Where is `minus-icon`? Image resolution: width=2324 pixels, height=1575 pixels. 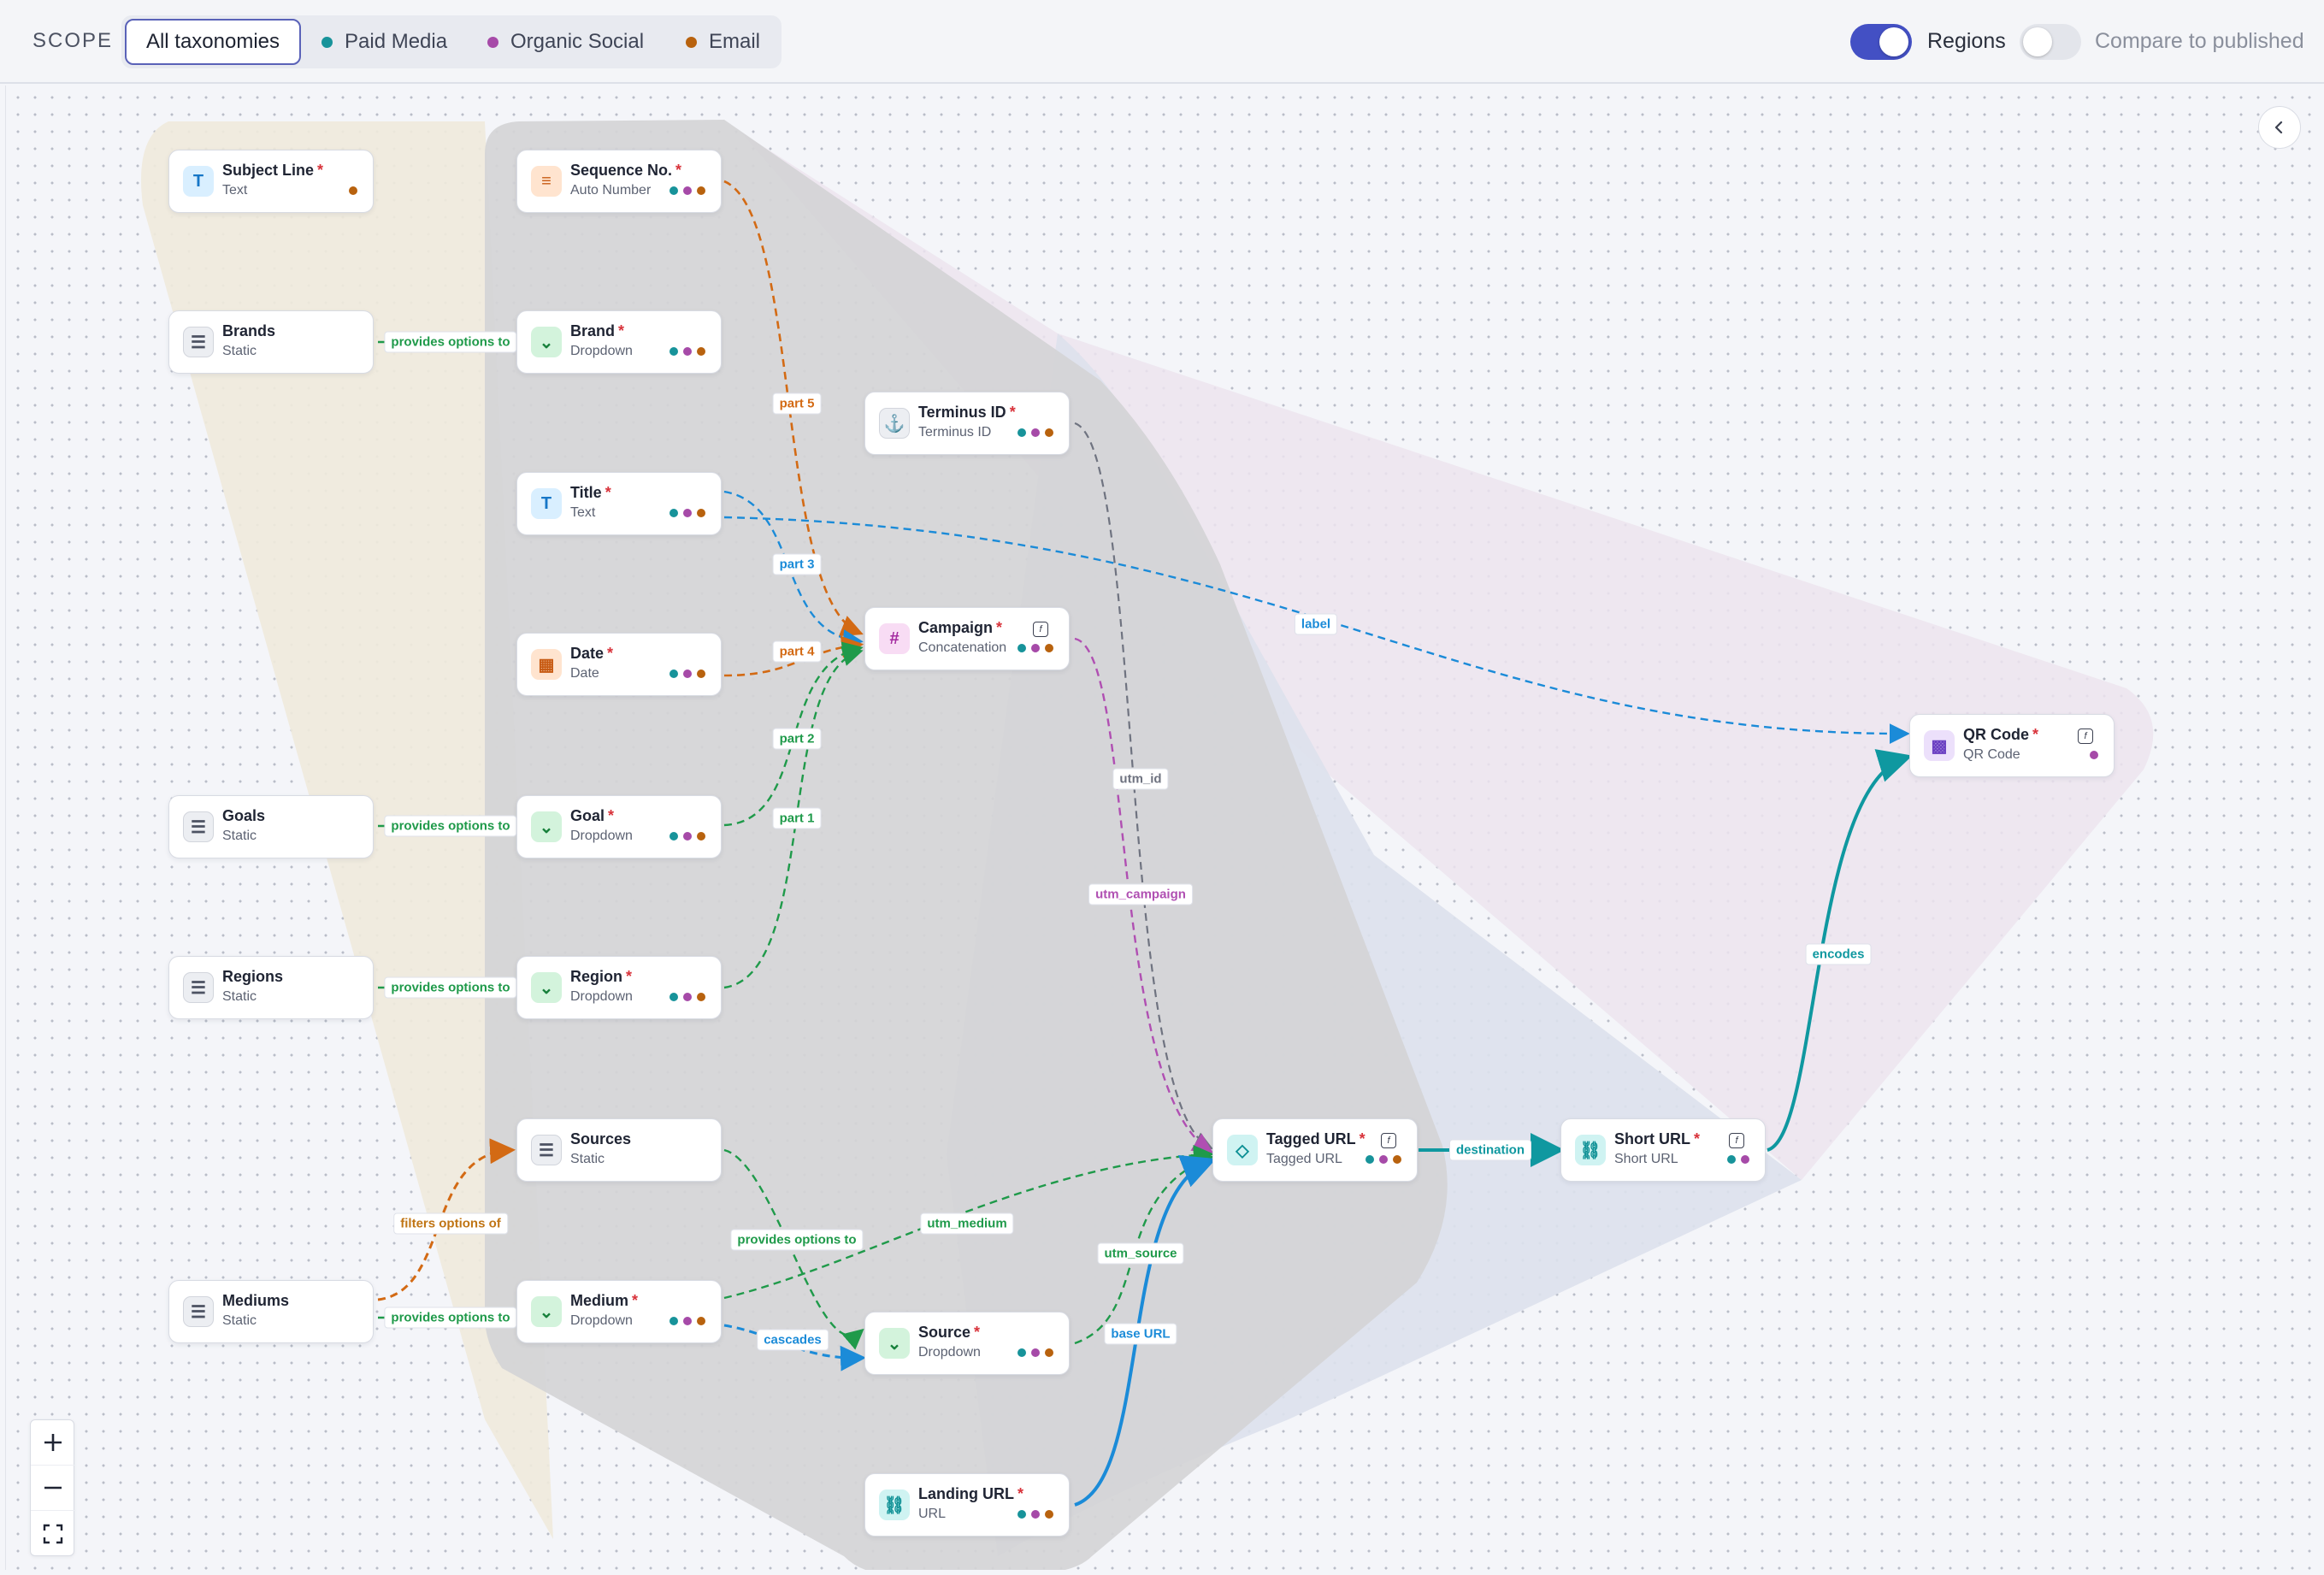
minus-icon is located at coordinates (53, 1488).